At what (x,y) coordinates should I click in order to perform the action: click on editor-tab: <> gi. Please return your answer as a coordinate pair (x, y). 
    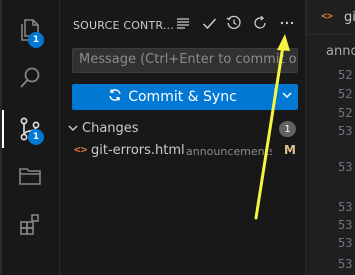
    Looking at the image, I should click on (330, 17).